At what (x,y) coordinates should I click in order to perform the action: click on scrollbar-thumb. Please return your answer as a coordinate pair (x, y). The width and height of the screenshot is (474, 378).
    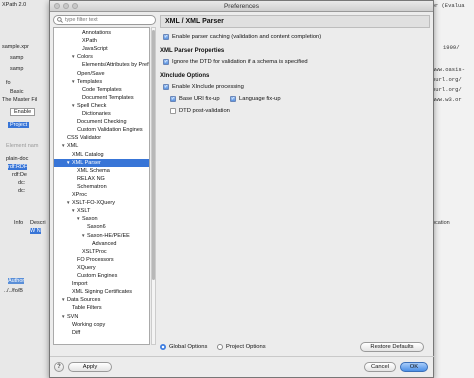
    Looking at the image, I should click on (153, 155).